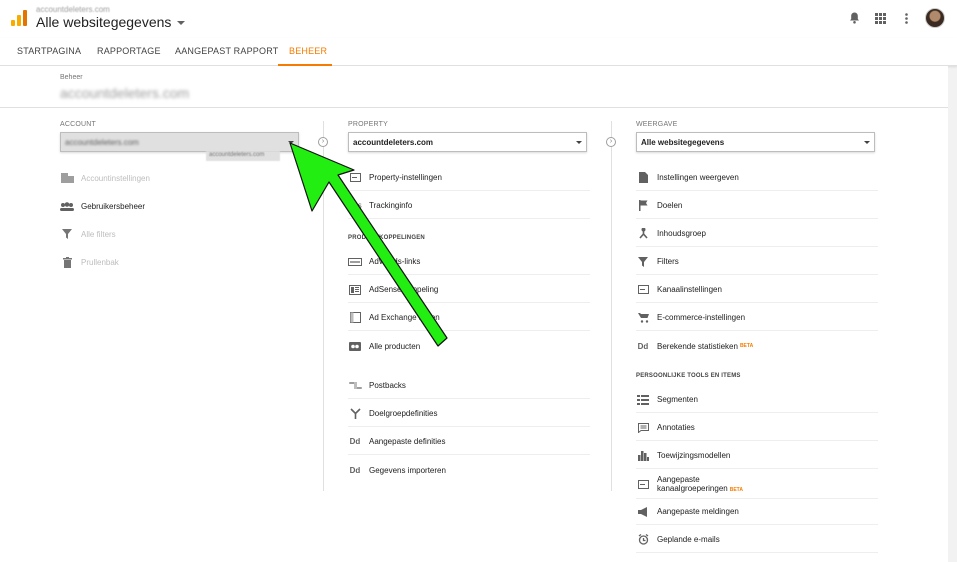 Image resolution: width=957 pixels, height=562 pixels. Describe the element at coordinates (368, 124) in the screenshot. I see `property-column-label: PROPERTY` at that location.